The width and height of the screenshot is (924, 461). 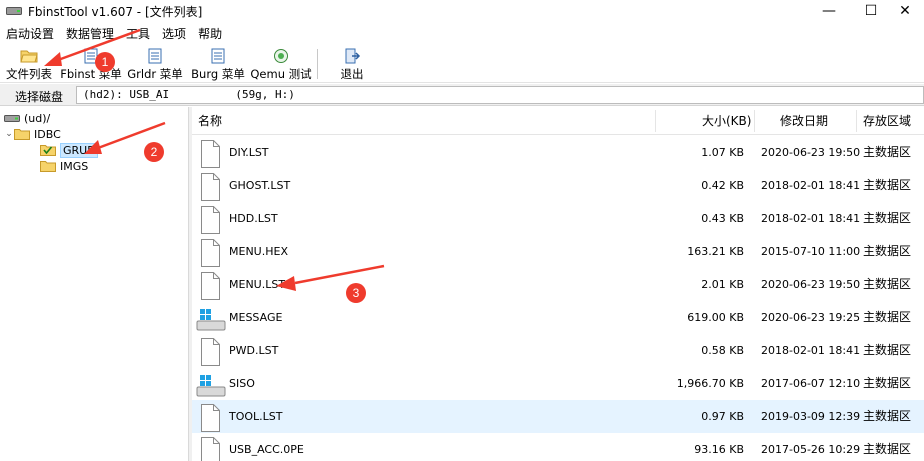 What do you see at coordinates (29, 65) in the screenshot?
I see `file-list-button: 文件列表` at bounding box center [29, 65].